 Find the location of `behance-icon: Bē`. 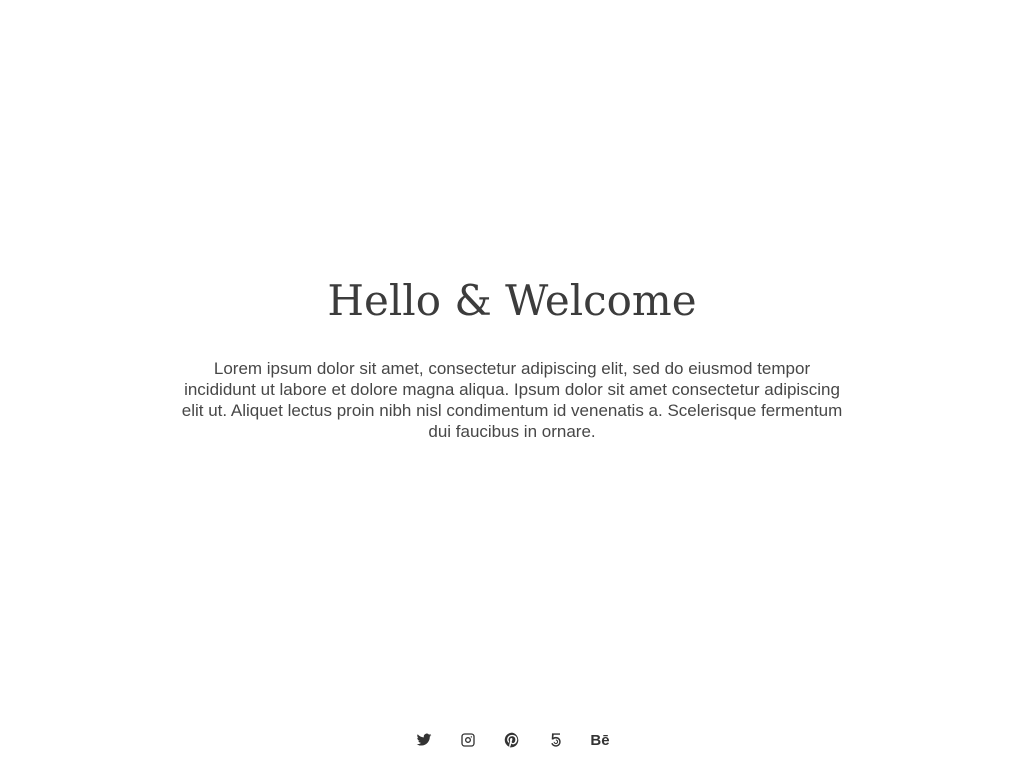

behance-icon: Bē is located at coordinates (600, 740).